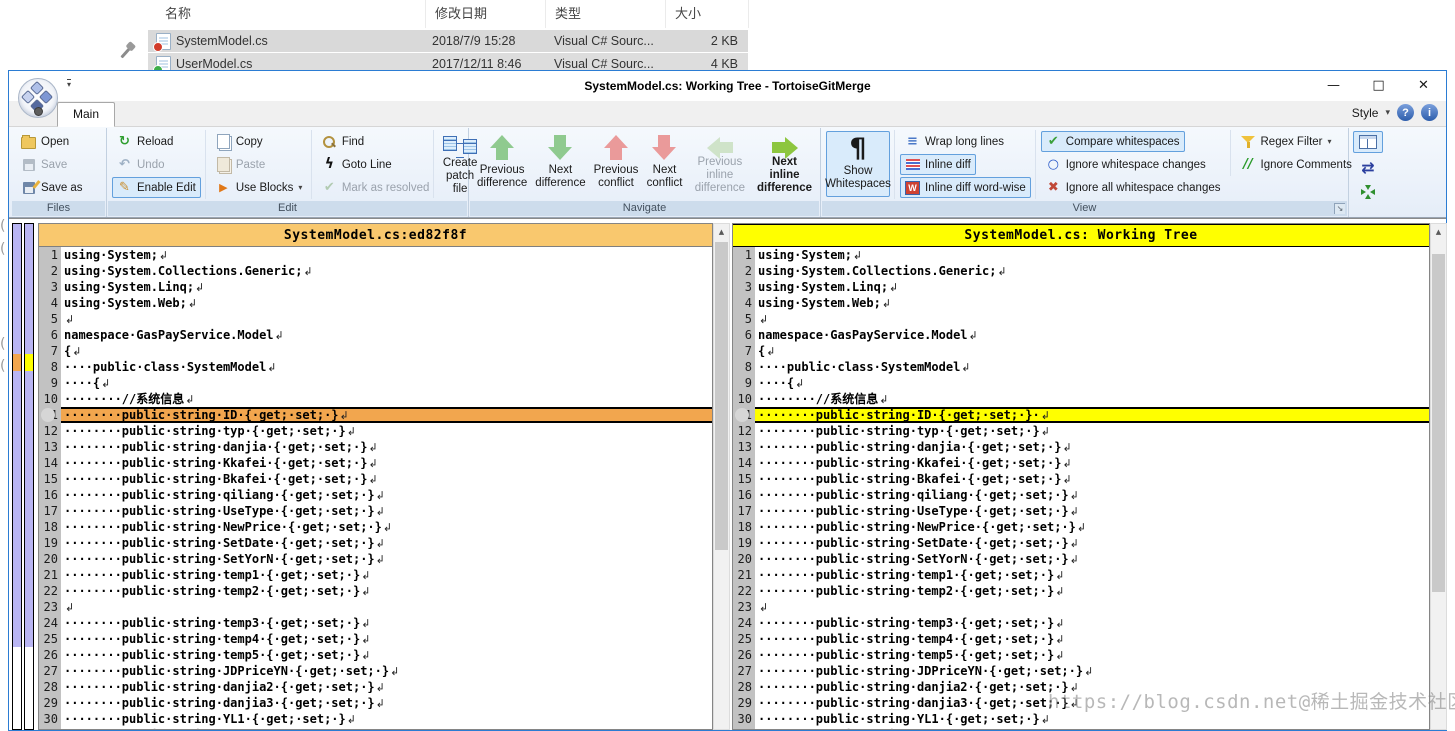  What do you see at coordinates (965, 141) in the screenshot?
I see `wrap-long-lines-button: ≡ Wrap long lines` at bounding box center [965, 141].